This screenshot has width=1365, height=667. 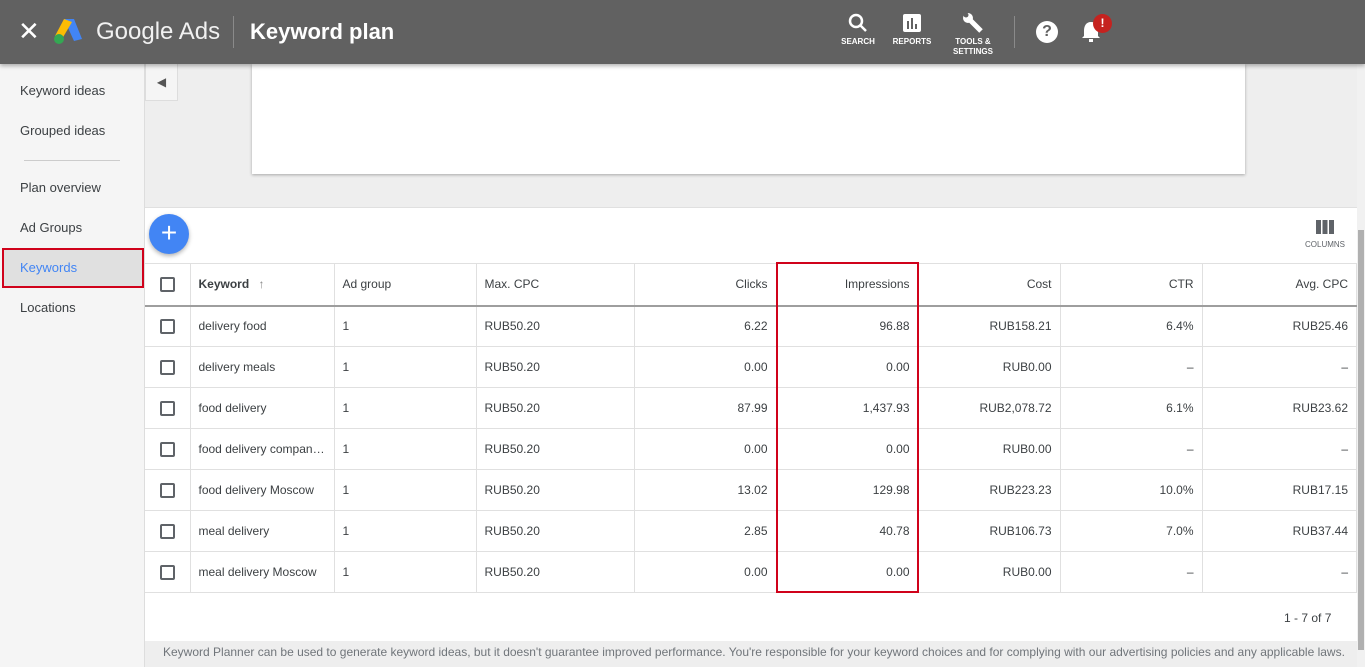 What do you see at coordinates (847, 326) in the screenshot?
I see `cell-impressions: 96.88` at bounding box center [847, 326].